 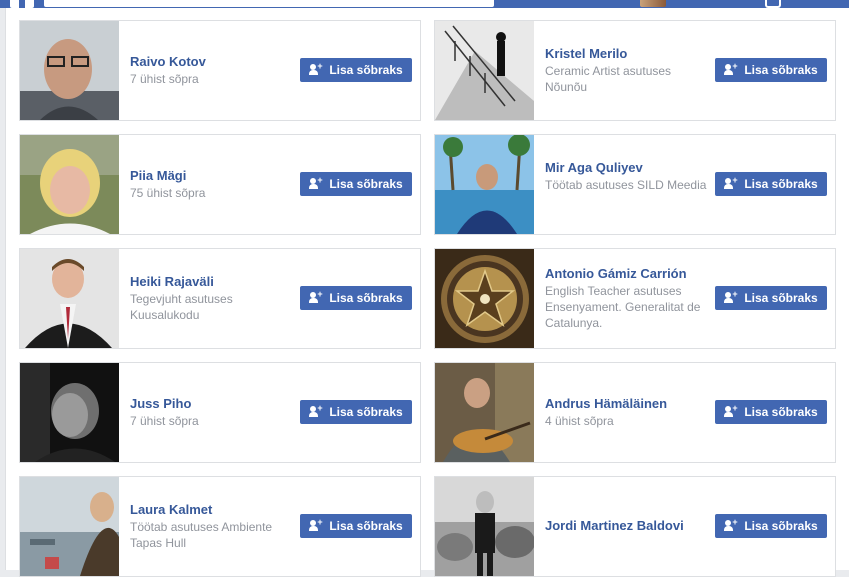 What do you see at coordinates (171, 510) in the screenshot?
I see `person-name: Laura Kalmet` at bounding box center [171, 510].